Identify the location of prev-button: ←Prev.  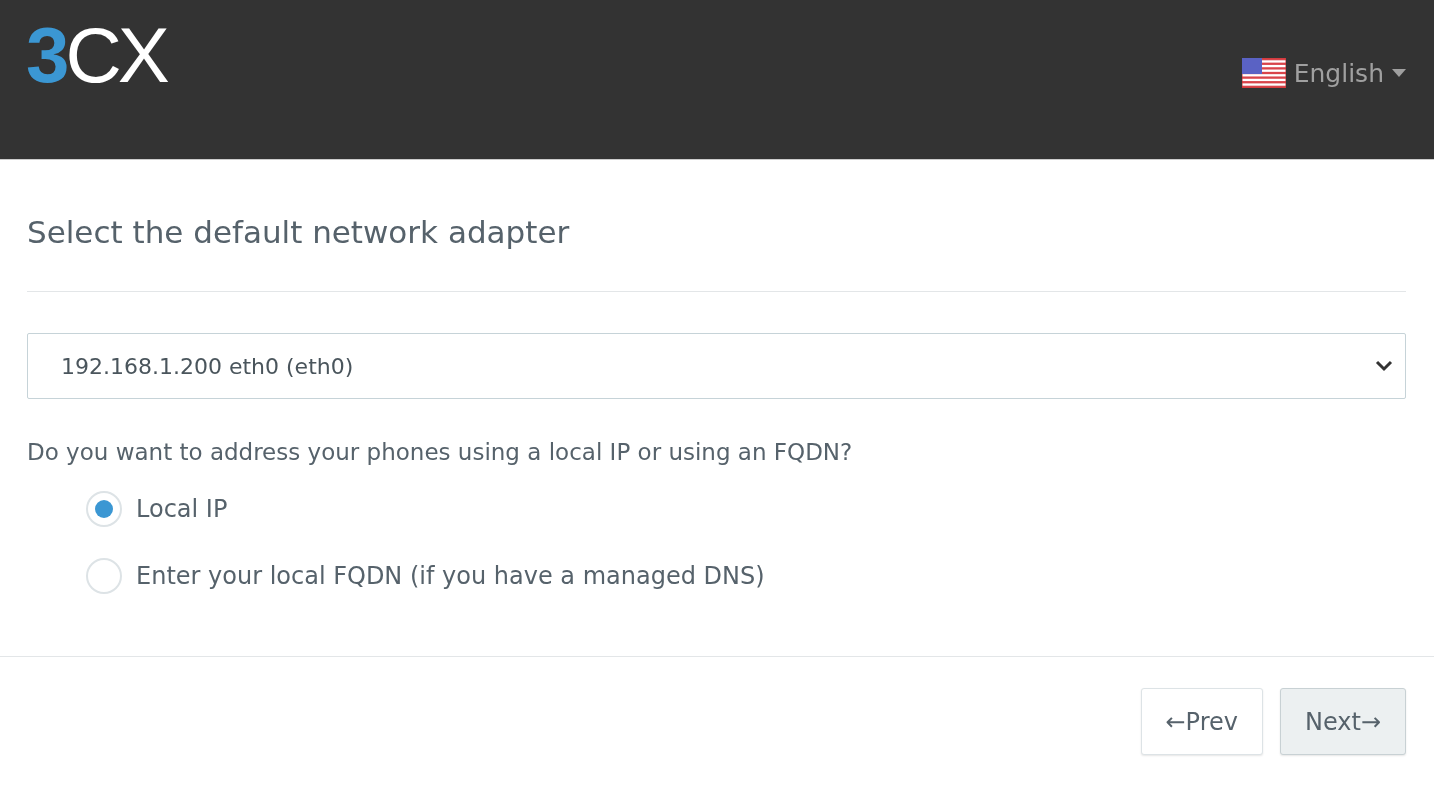
(1201, 721).